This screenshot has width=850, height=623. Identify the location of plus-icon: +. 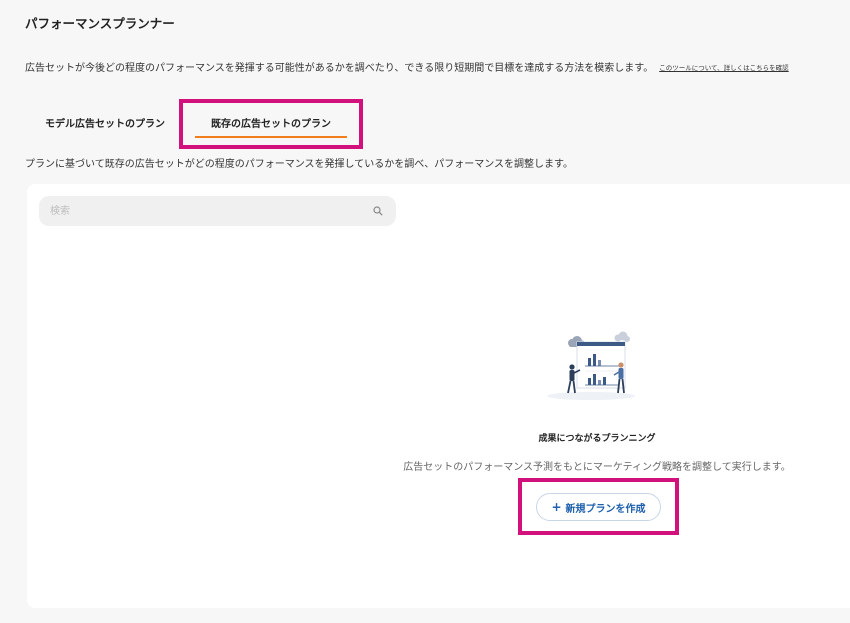
(556, 507).